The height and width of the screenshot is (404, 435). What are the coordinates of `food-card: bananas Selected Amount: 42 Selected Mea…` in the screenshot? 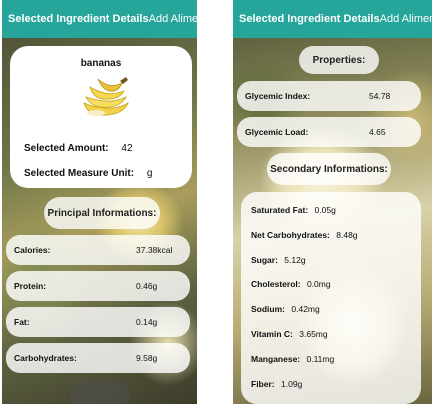 It's located at (101, 117).